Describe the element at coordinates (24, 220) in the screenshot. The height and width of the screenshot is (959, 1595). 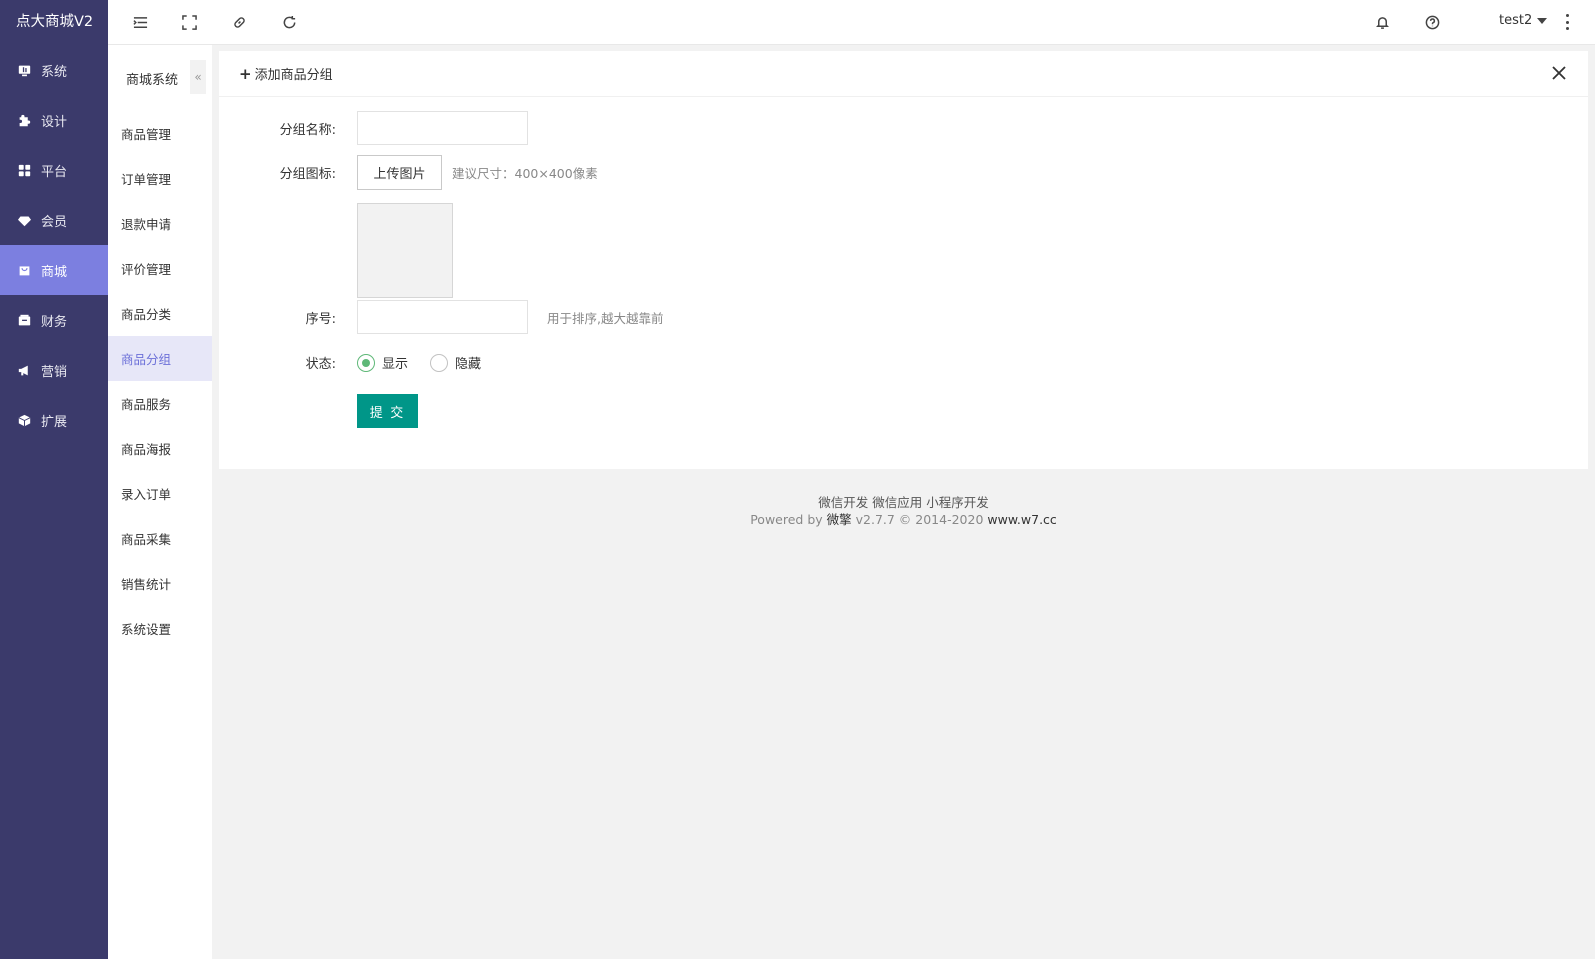
I see `diamond-icon` at that location.